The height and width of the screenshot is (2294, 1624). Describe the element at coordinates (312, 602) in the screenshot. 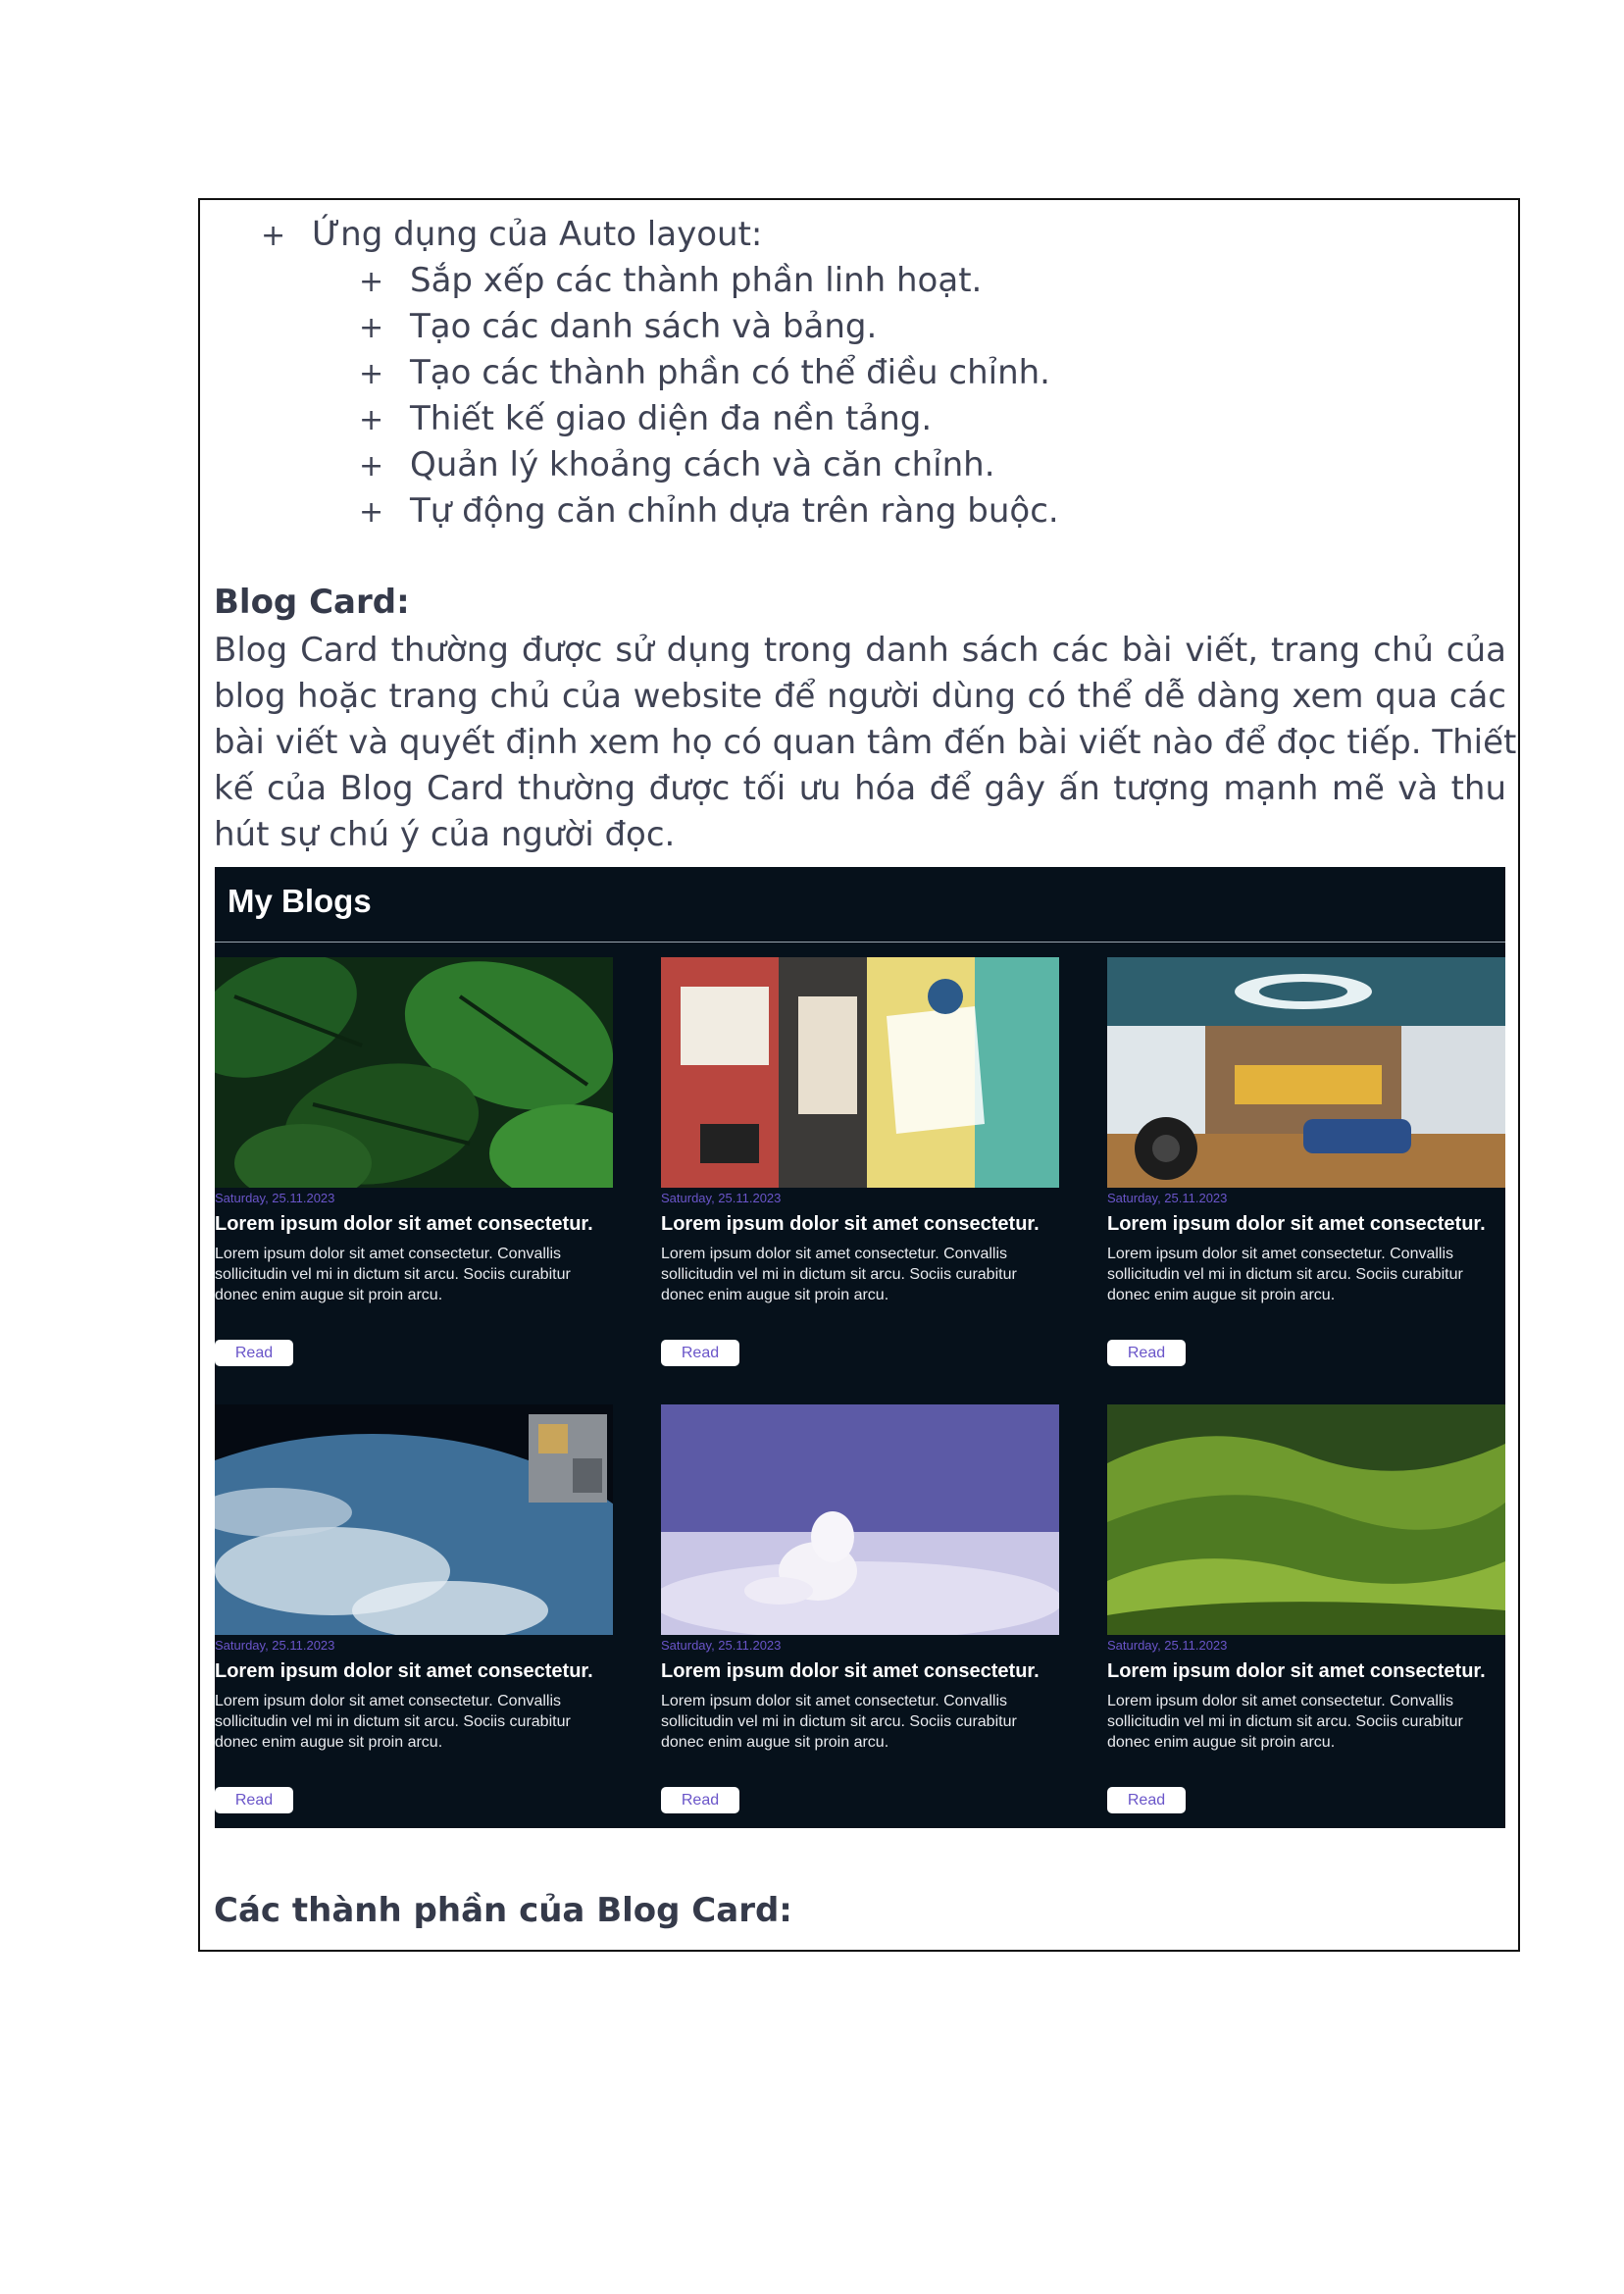

I see `section-heading-blog-card: Blog Card:` at that location.